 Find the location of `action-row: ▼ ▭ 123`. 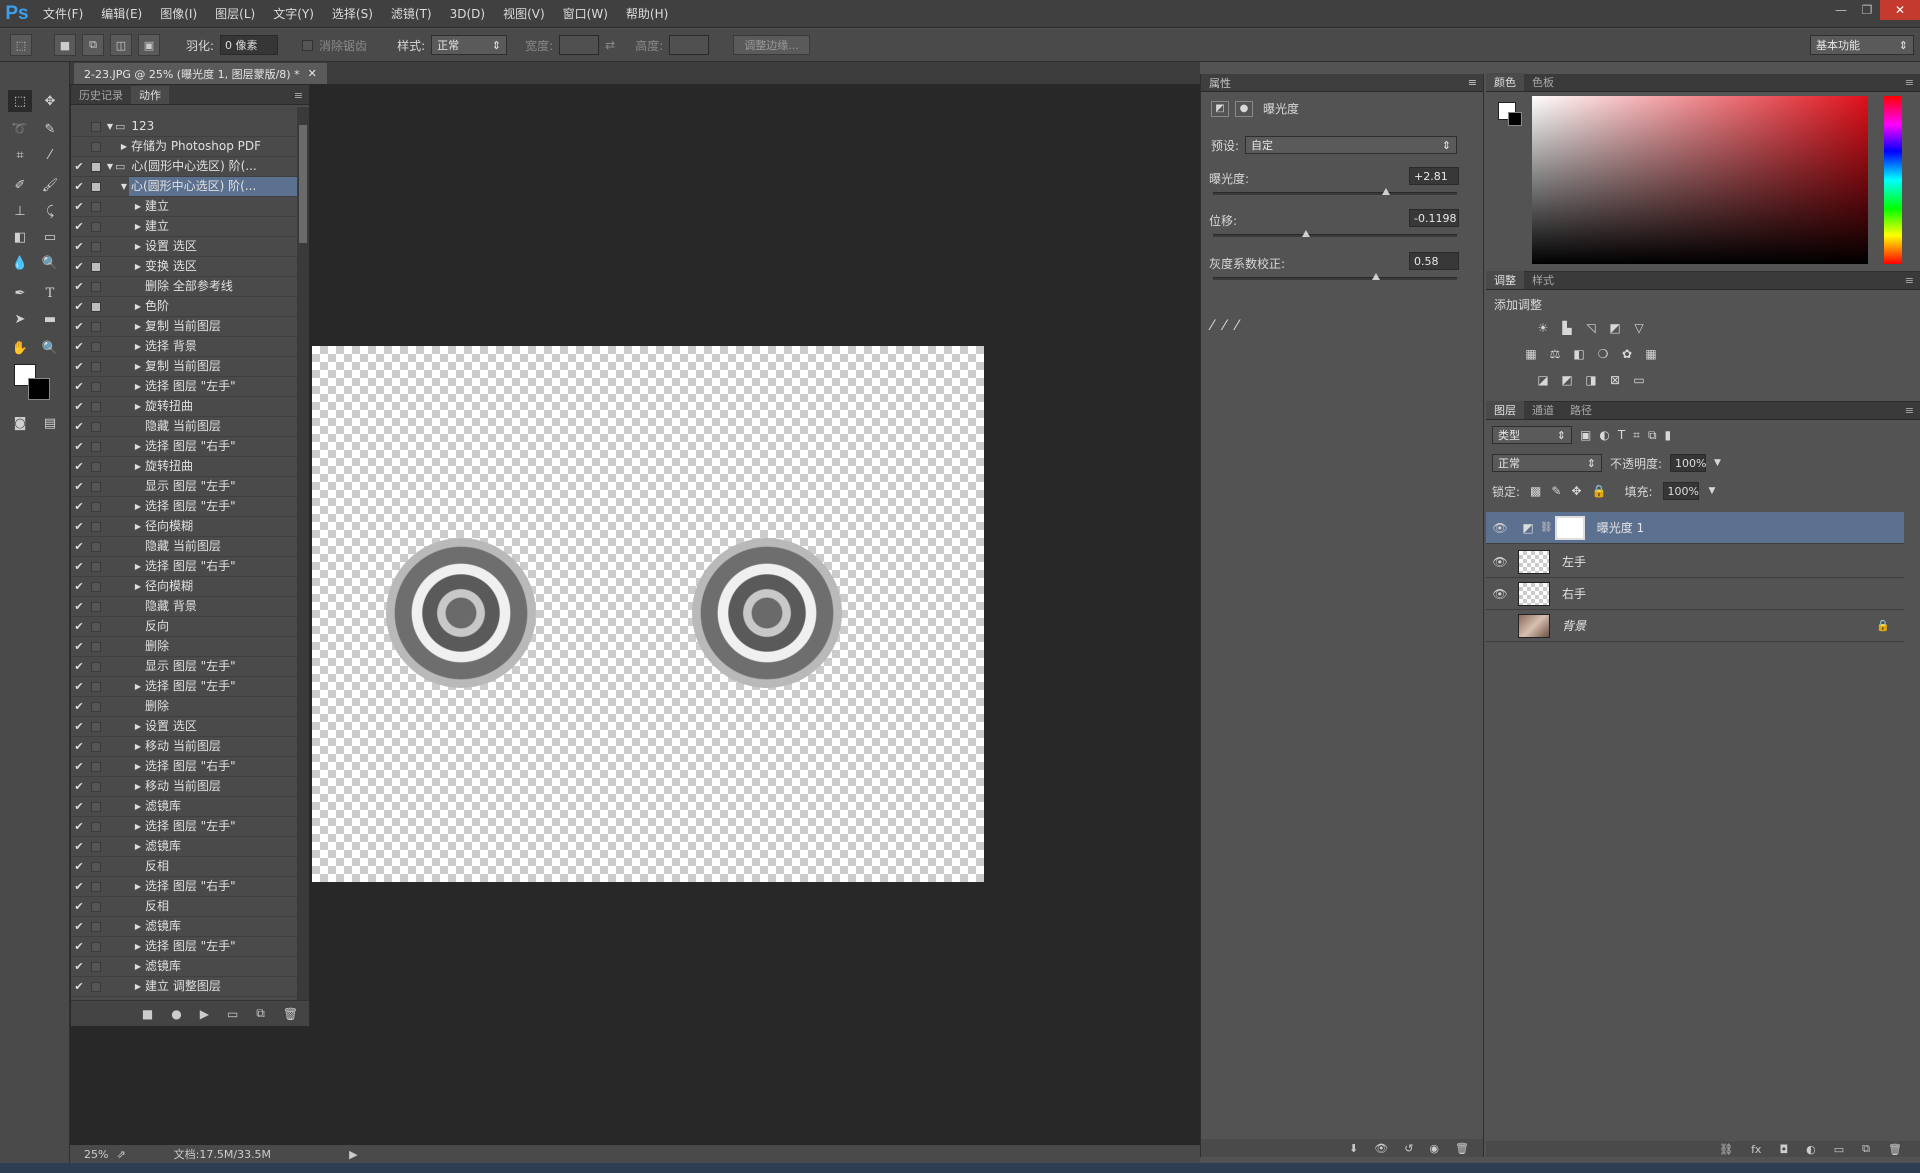

action-row: ▼ ▭ 123 is located at coordinates (184, 127).